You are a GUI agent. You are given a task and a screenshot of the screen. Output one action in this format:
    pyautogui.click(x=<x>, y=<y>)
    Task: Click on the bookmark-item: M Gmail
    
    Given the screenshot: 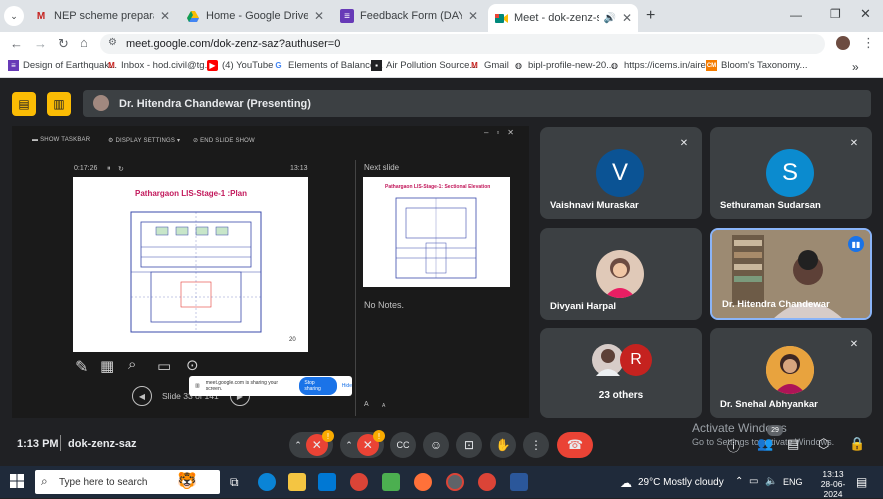 What is the action you would take?
    pyautogui.click(x=489, y=65)
    